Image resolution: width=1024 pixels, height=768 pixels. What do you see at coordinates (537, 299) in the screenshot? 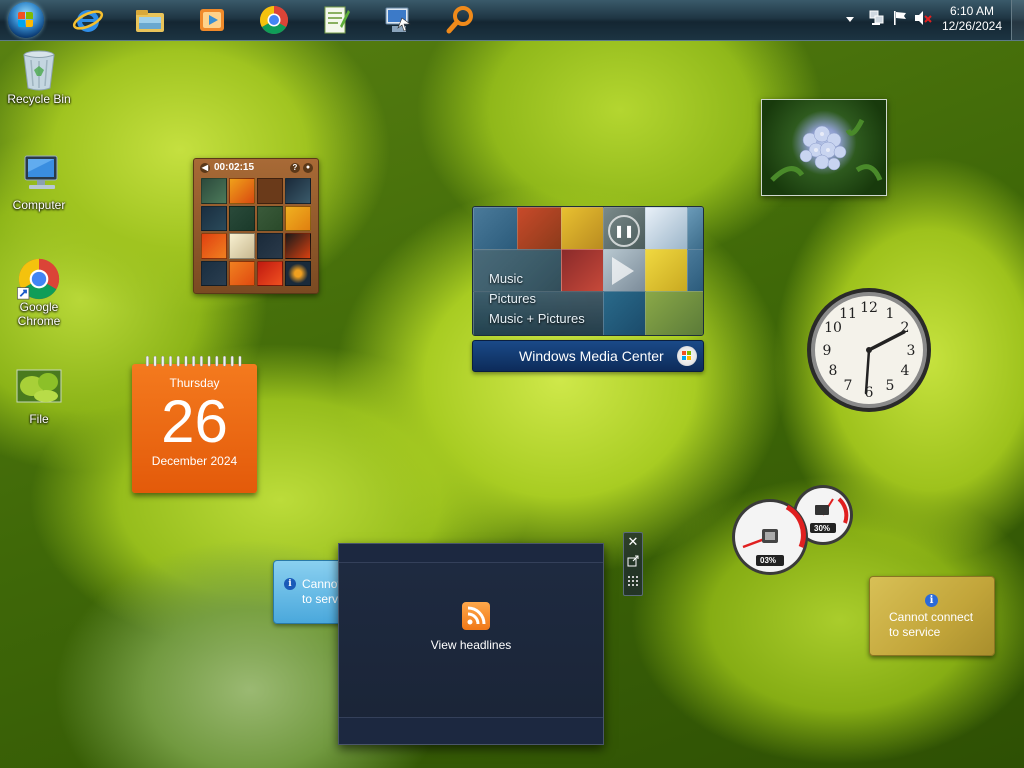
I see `media-center-item-pictures: Pictures` at bounding box center [537, 299].